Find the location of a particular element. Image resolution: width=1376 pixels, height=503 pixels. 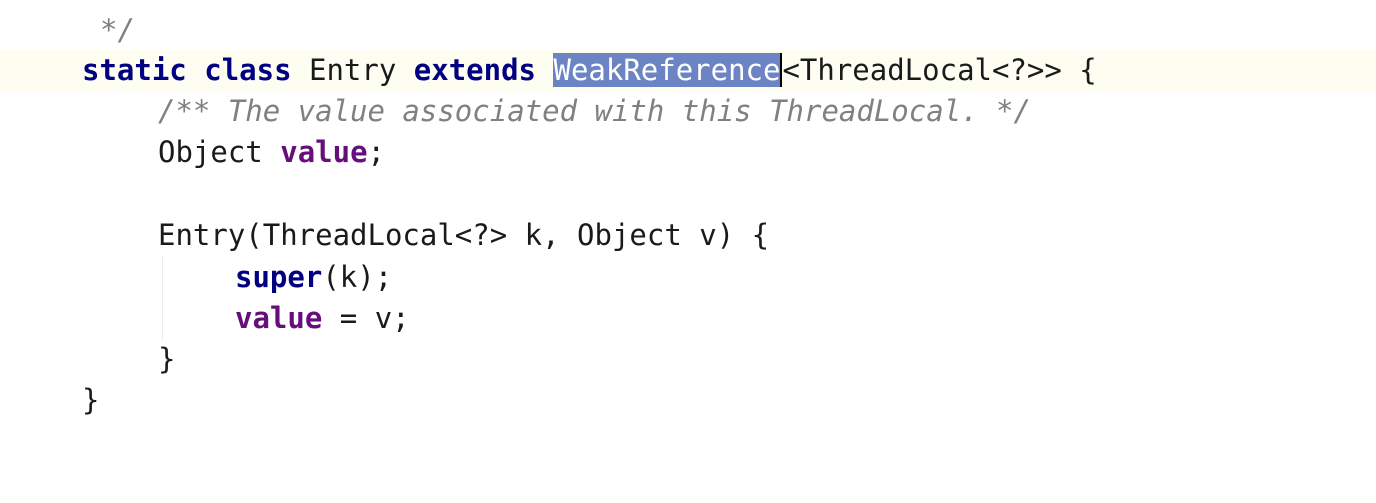

field-name: value is located at coordinates (324, 152).